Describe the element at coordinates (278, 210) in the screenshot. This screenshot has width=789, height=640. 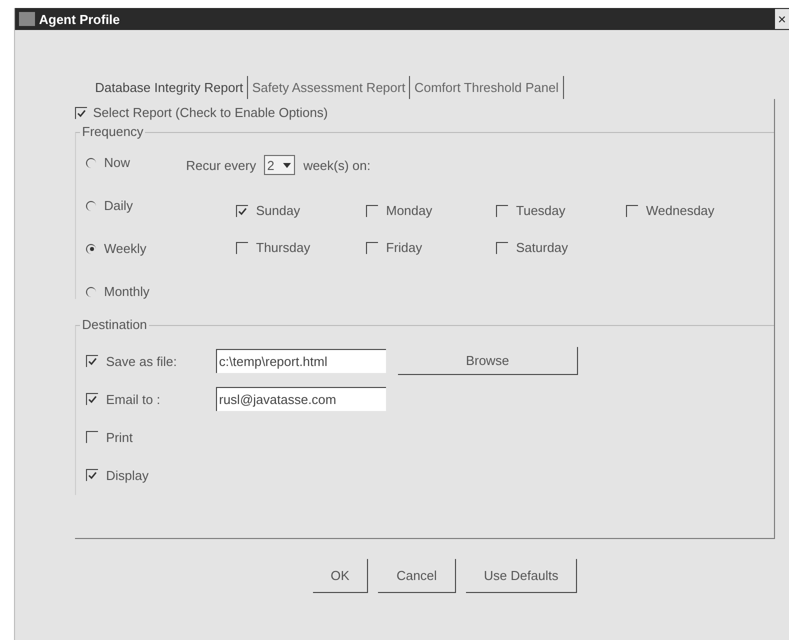
I see `day-label: Sunday` at that location.